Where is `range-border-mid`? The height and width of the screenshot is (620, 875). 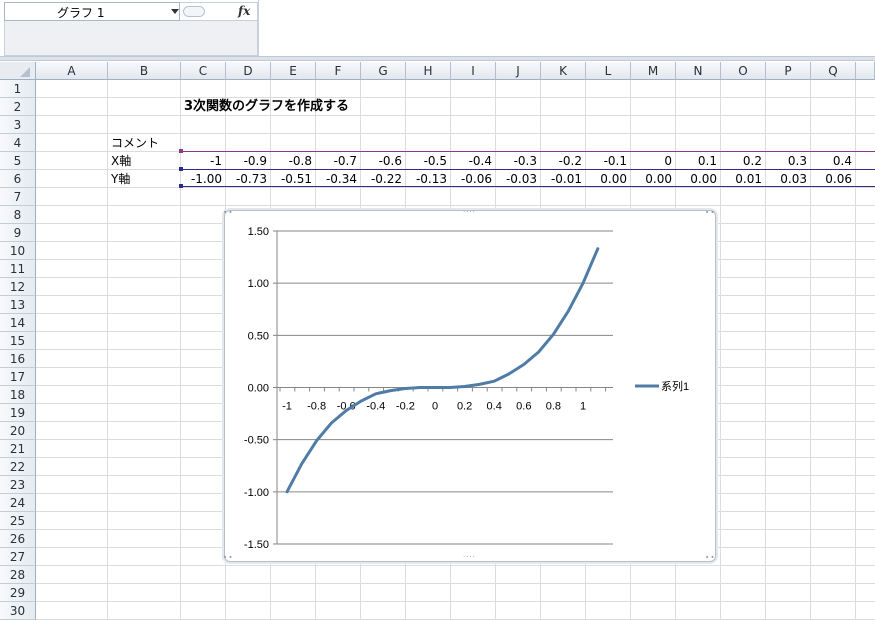 range-border-mid is located at coordinates (528, 169).